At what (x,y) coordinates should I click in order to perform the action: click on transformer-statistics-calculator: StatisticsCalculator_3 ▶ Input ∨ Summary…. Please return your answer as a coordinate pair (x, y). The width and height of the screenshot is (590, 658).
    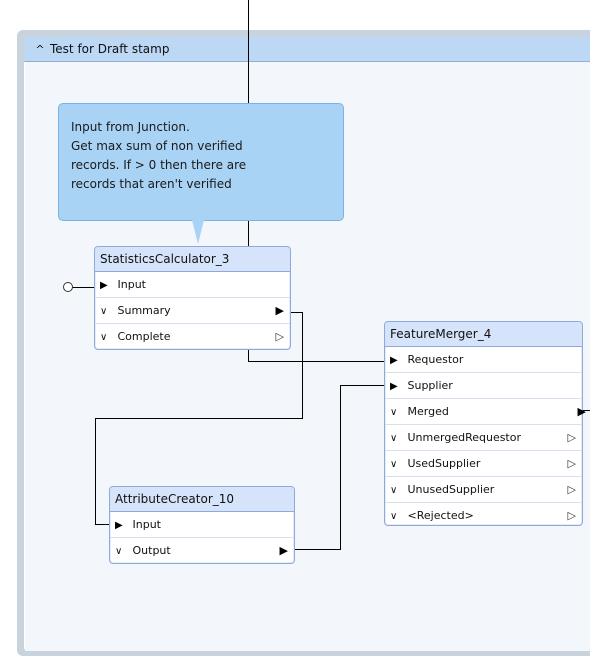
    Looking at the image, I should click on (192, 298).